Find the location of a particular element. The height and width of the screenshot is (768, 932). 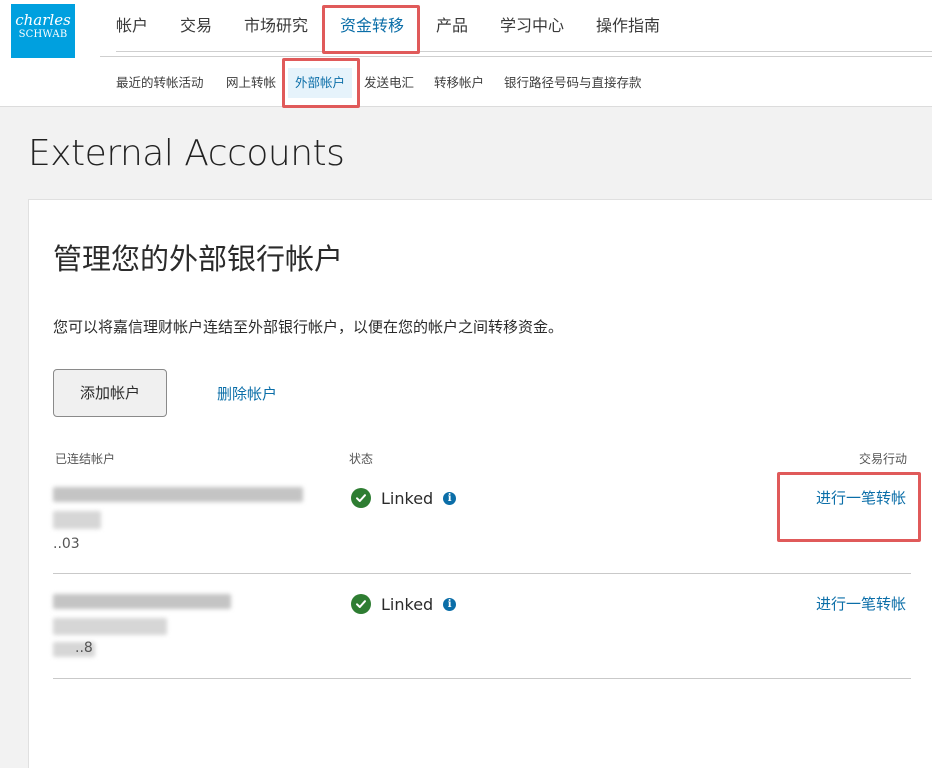

logo-line2: SCHWAB is located at coordinates (43, 34).